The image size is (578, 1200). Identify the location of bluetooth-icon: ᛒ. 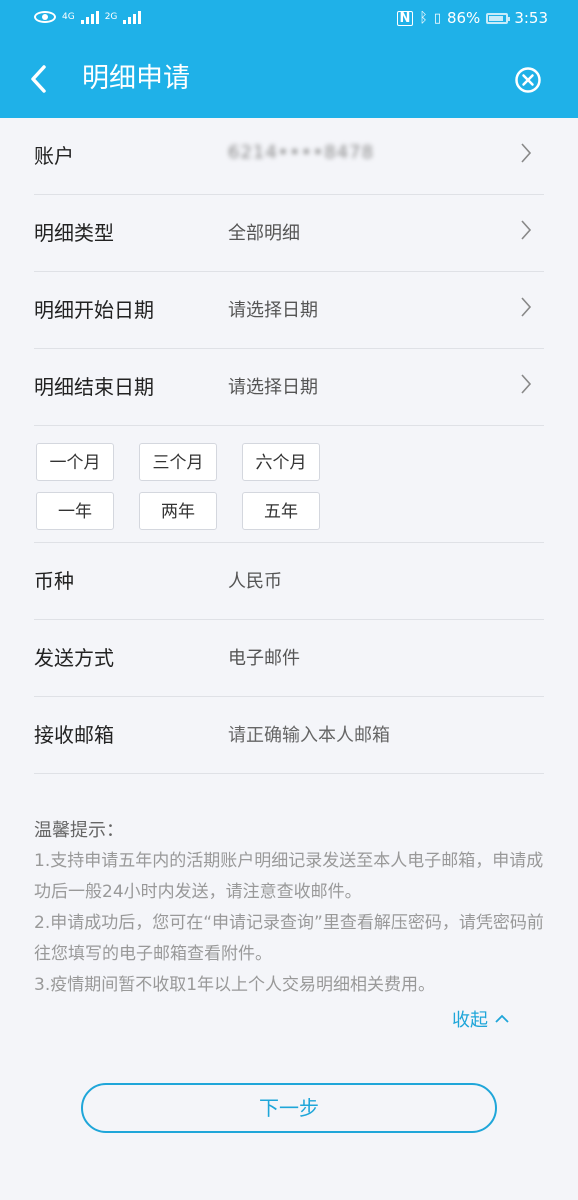
(423, 18).